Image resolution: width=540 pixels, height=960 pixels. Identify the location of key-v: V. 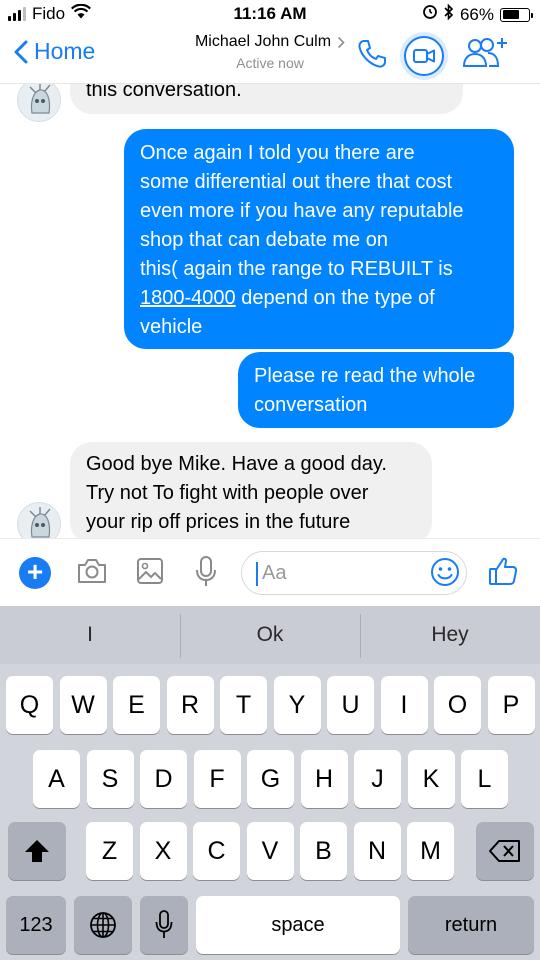
(270, 851).